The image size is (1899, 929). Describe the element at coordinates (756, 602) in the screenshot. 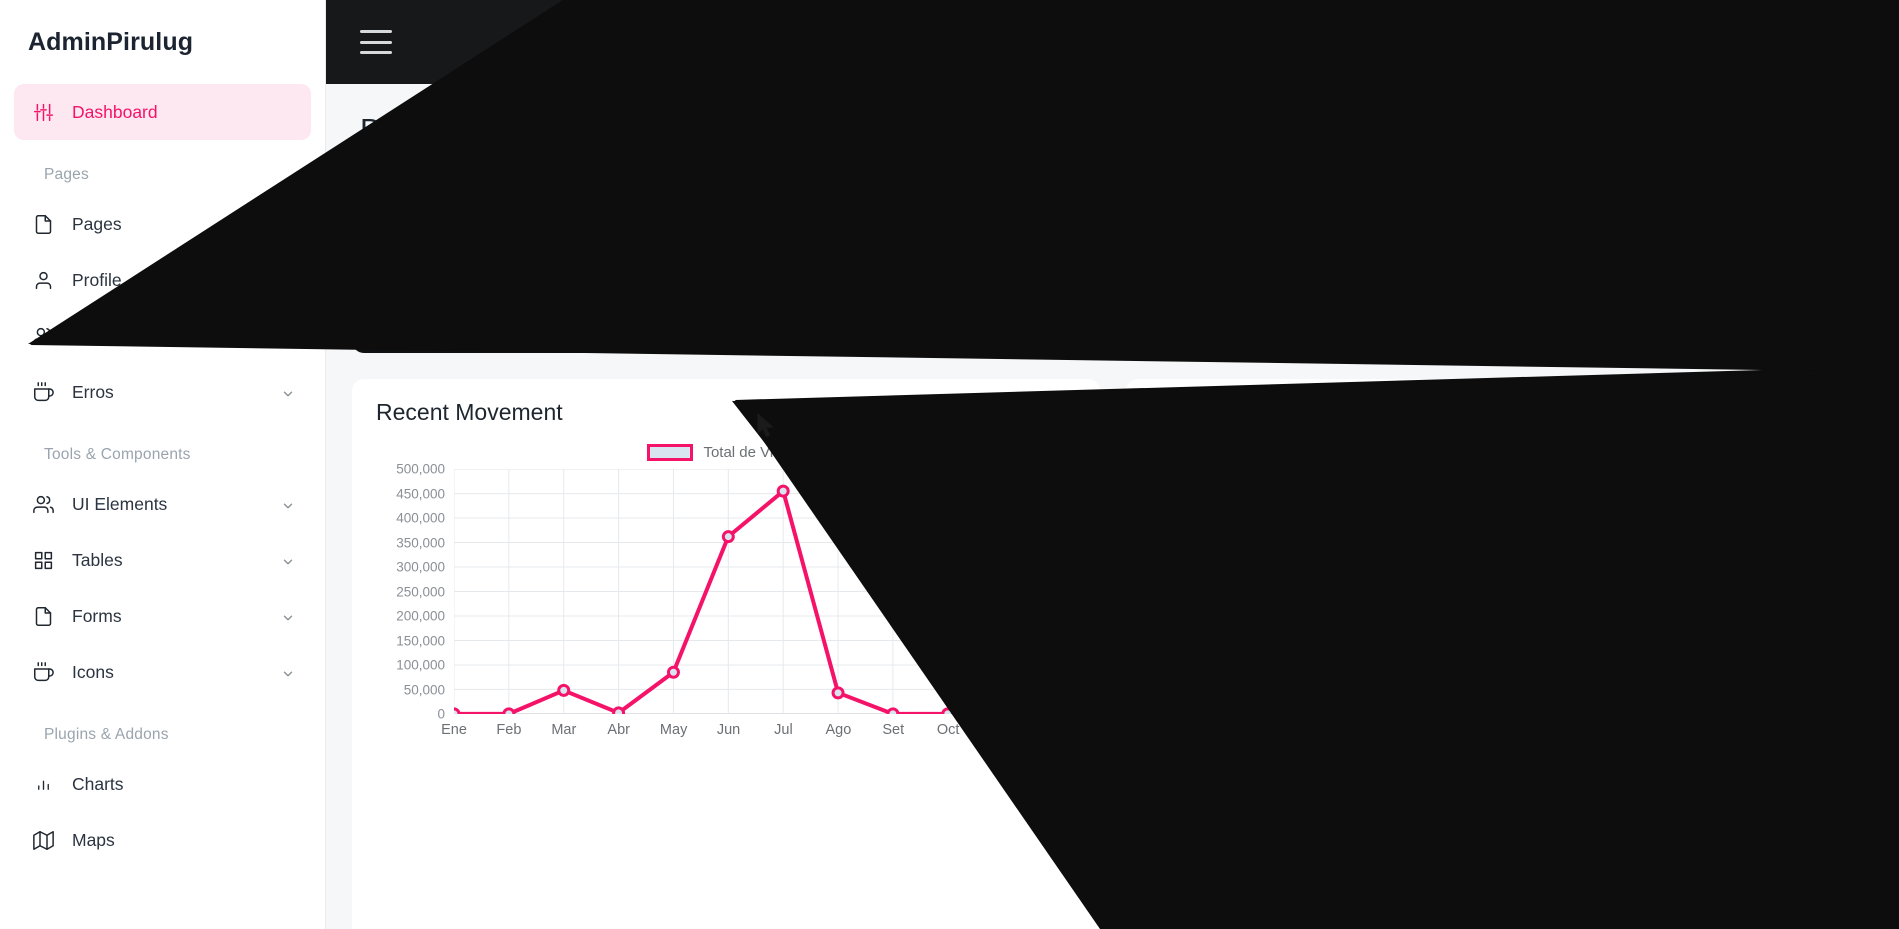

I see `line-series-path` at that location.